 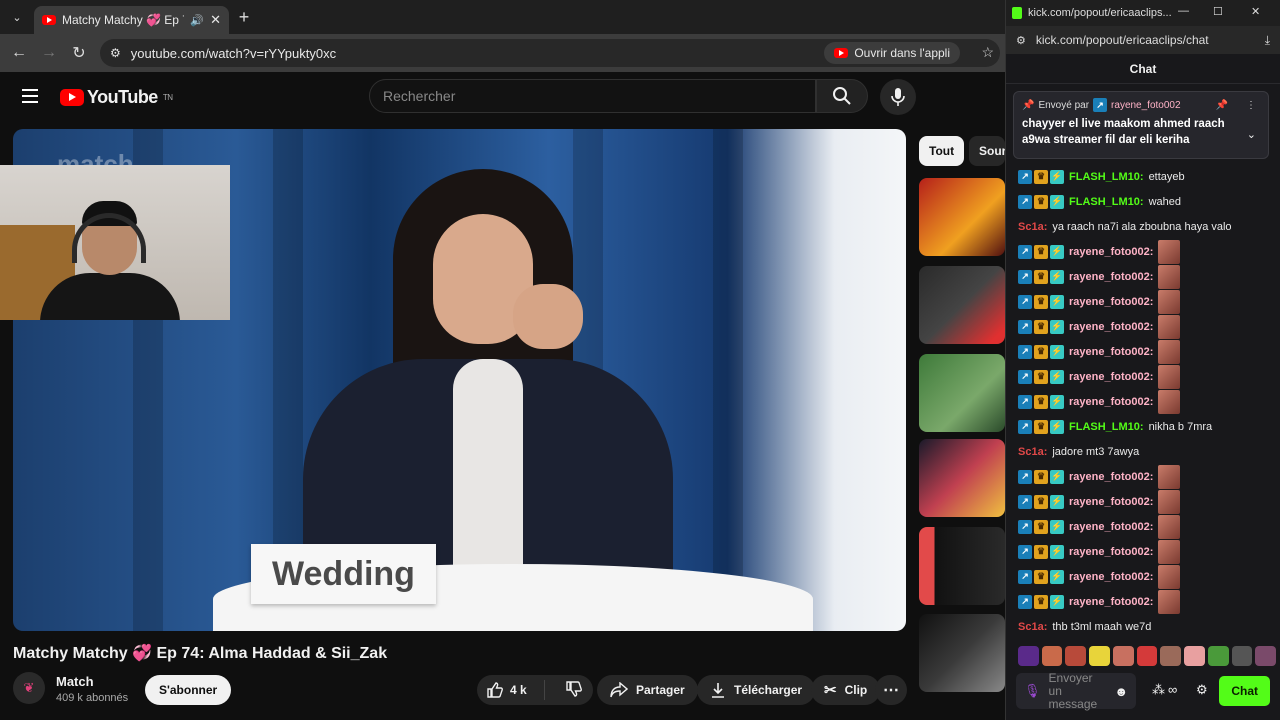 I want to click on pinned-options-icon: ⋮, so click(x=1251, y=105).